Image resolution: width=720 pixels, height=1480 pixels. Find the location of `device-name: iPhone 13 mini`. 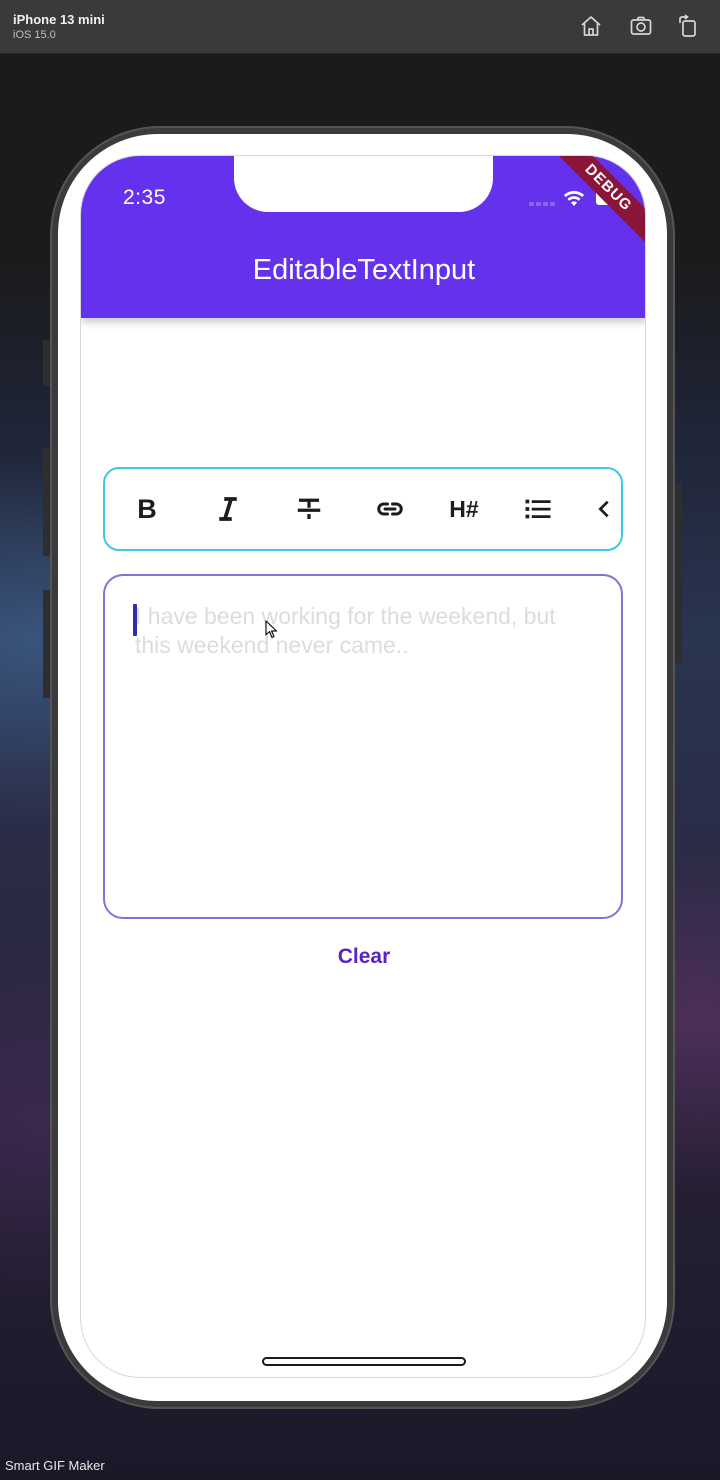

device-name: iPhone 13 mini is located at coordinates (59, 19).